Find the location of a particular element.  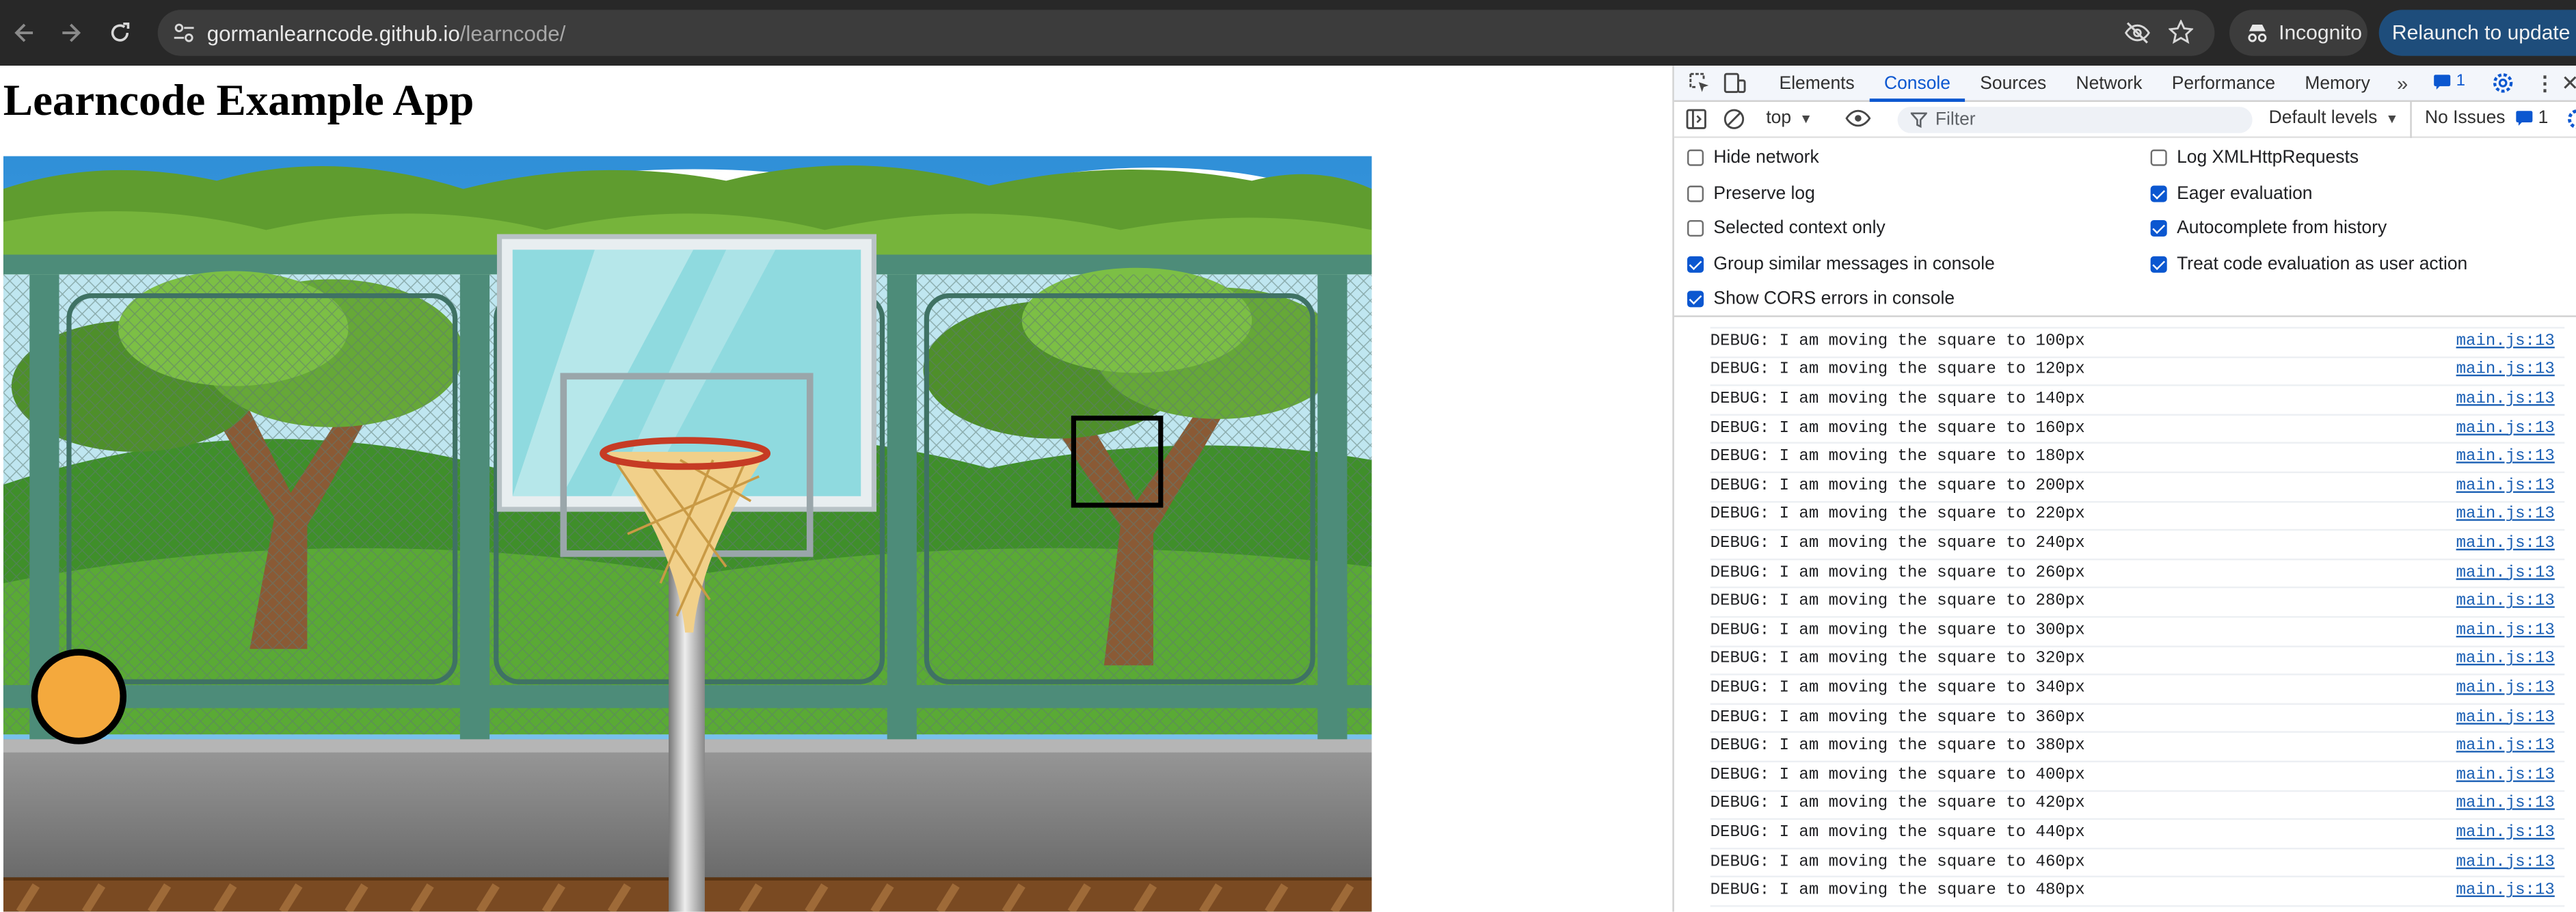

tab-elements: Elements is located at coordinates (1817, 83).